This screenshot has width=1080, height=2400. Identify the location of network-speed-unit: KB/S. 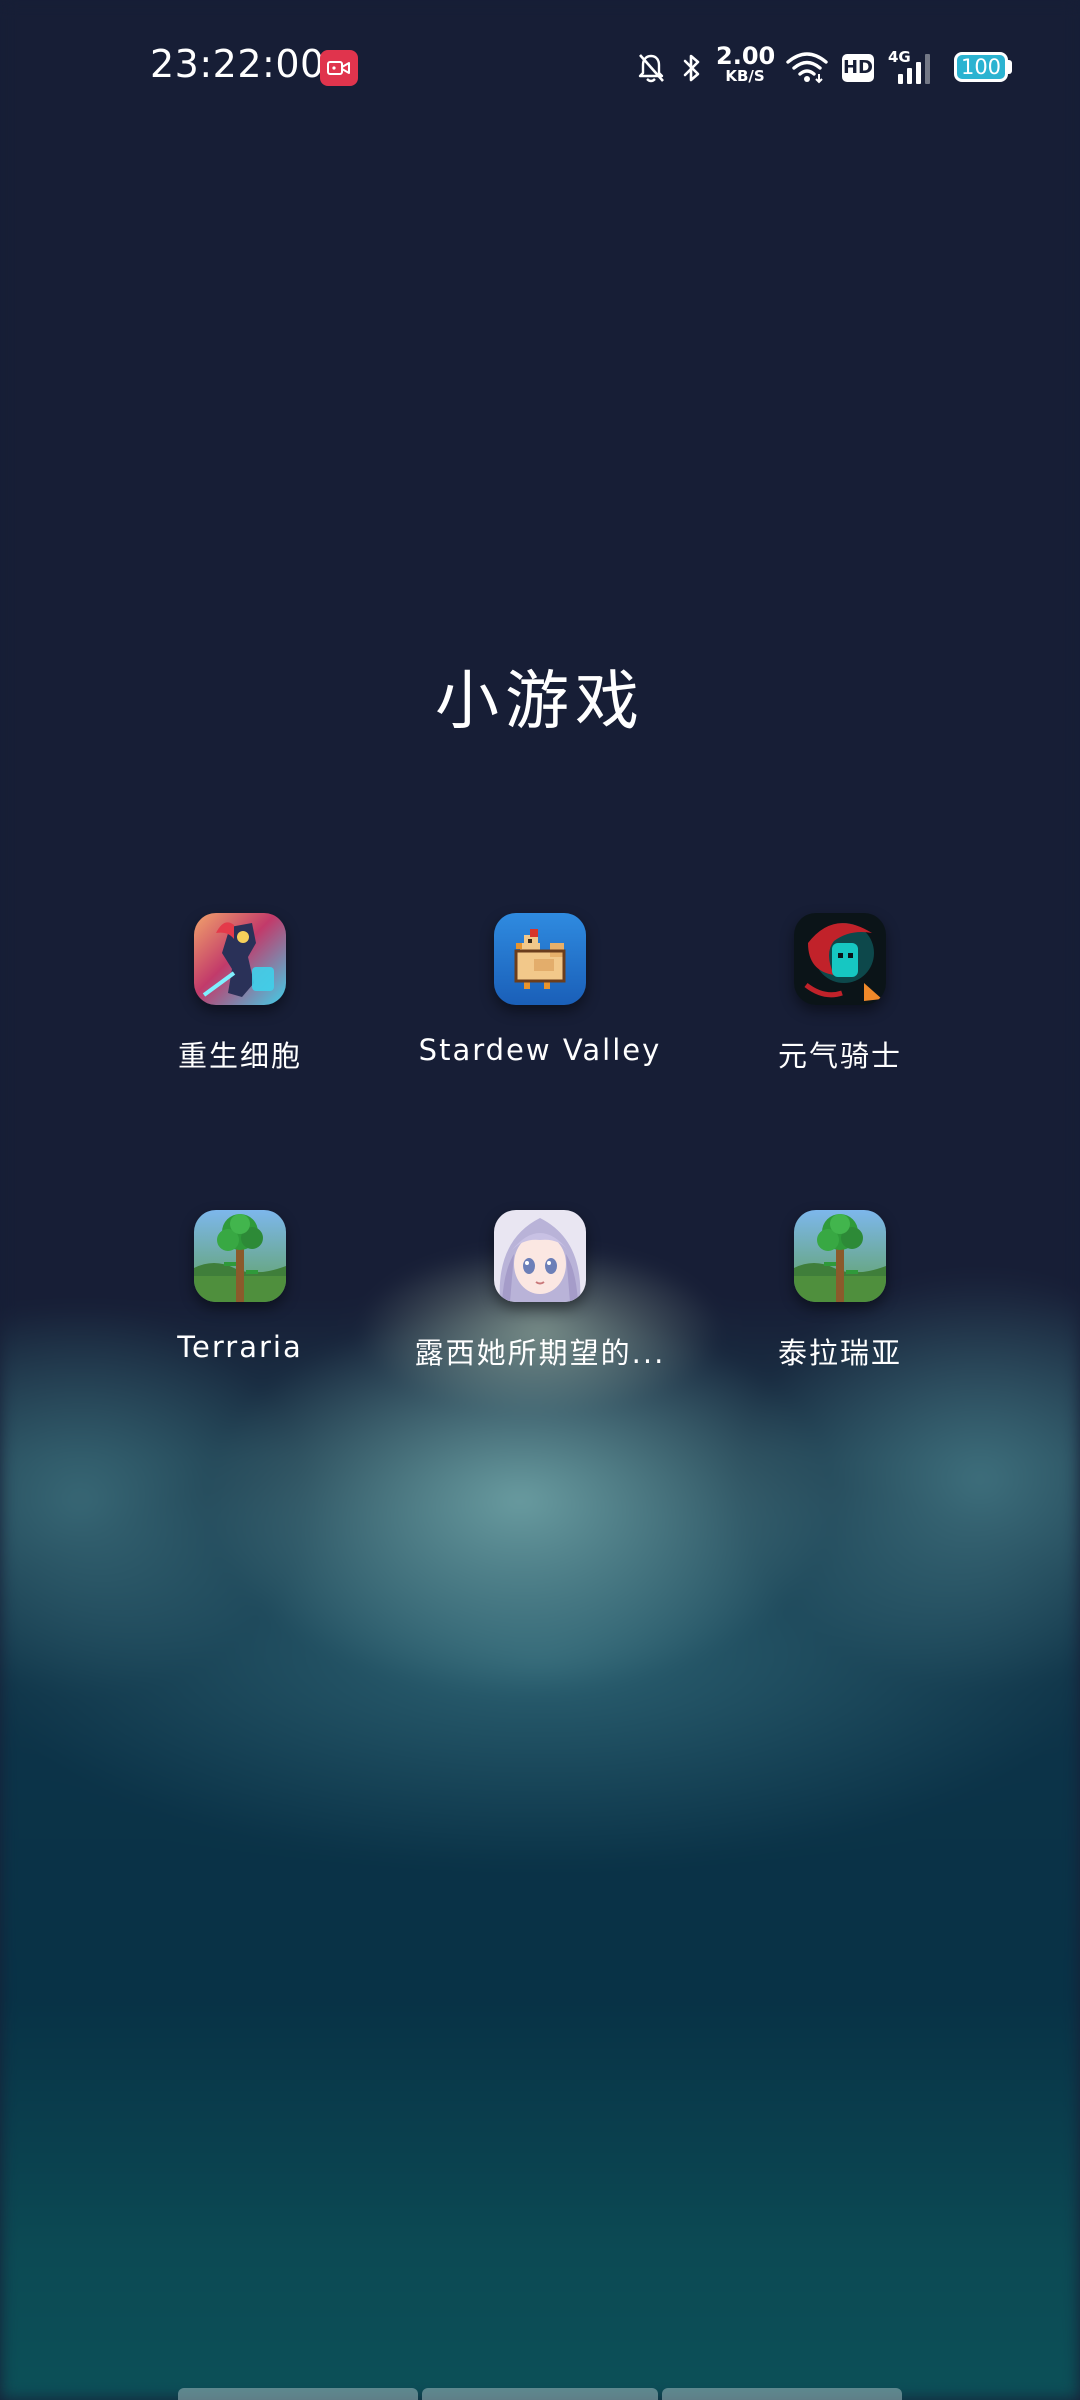
(745, 76).